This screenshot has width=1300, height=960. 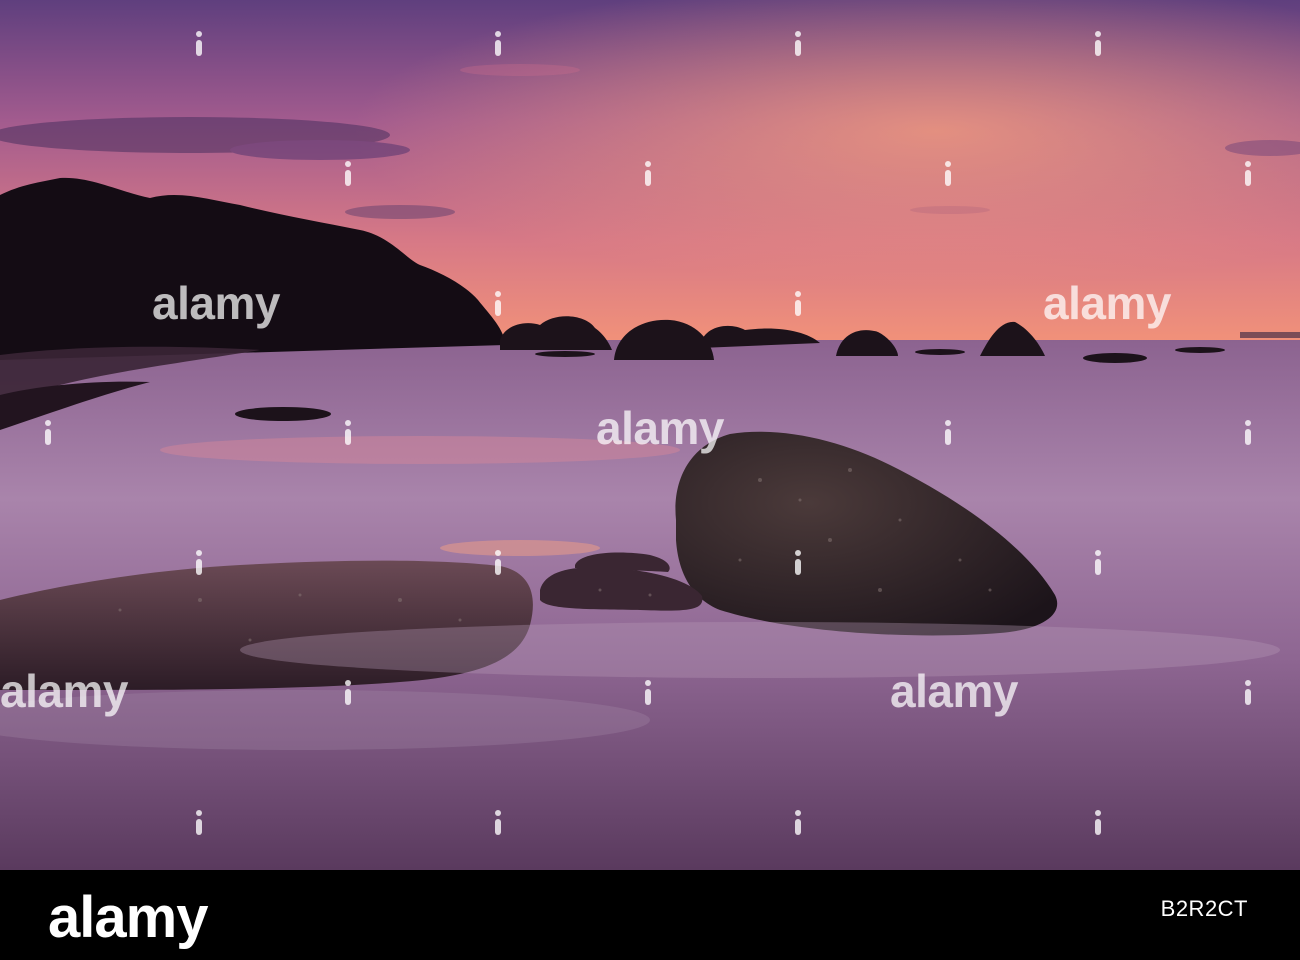 What do you see at coordinates (650, 915) in the screenshot?
I see `stock-footer-bar: alamy B2R2CT` at bounding box center [650, 915].